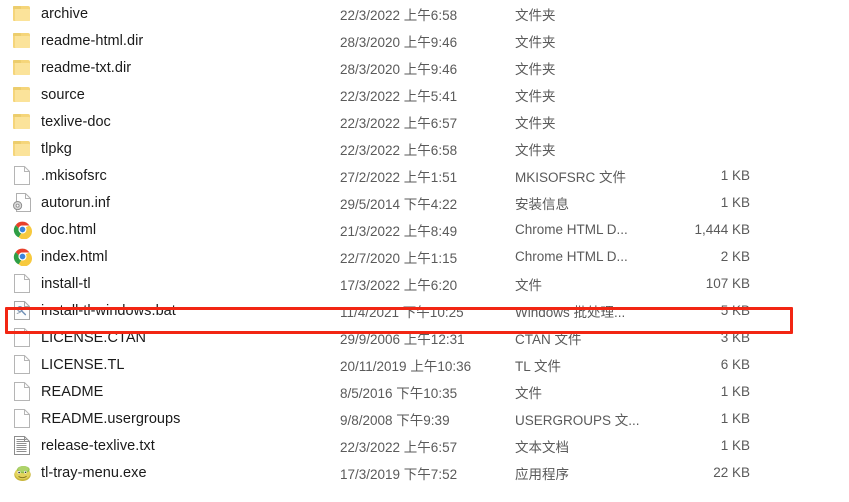 This screenshot has width=849, height=502. Describe the element at coordinates (94, 337) in the screenshot. I see `file-name-label: LICENSE.CTAN` at that location.